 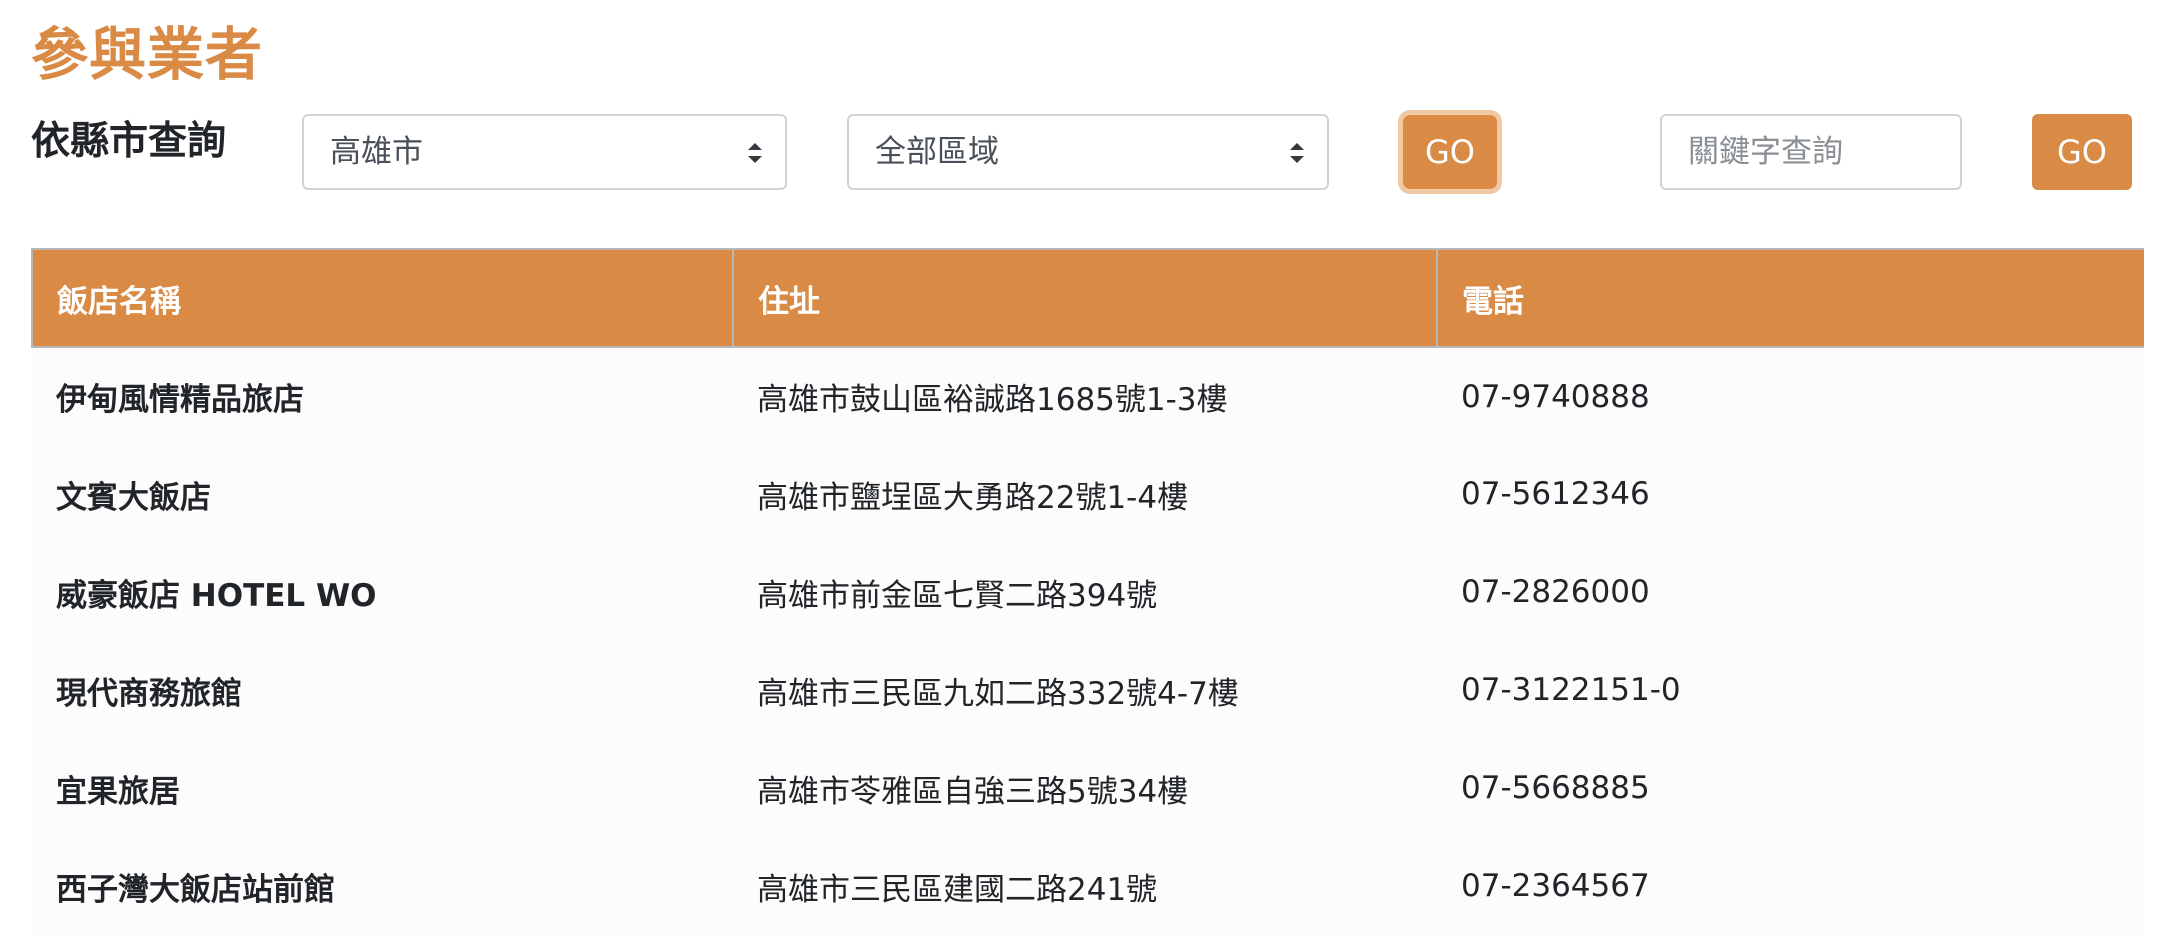 I want to click on table-header-row: 飯店名稱 住址 電話, so click(x=1087, y=298).